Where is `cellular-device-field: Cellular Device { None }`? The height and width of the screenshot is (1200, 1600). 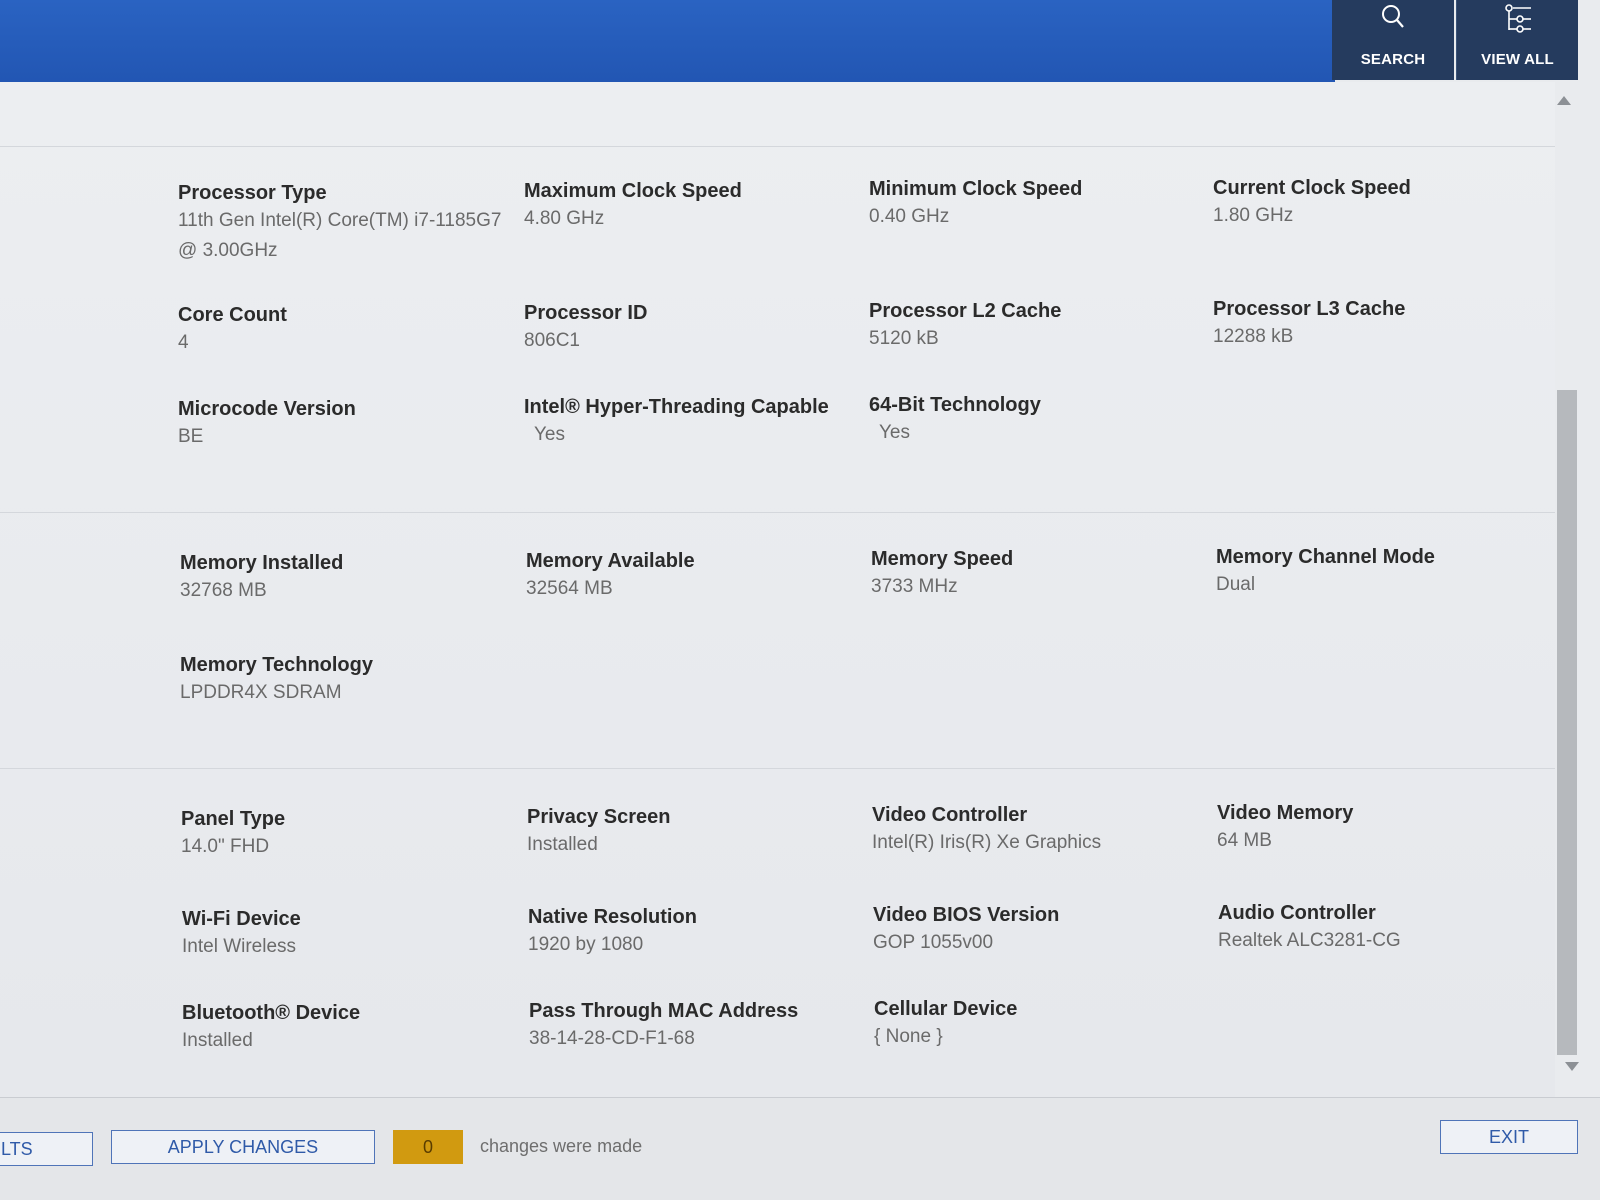
cellular-device-field: Cellular Device { None } is located at coordinates (1044, 1024).